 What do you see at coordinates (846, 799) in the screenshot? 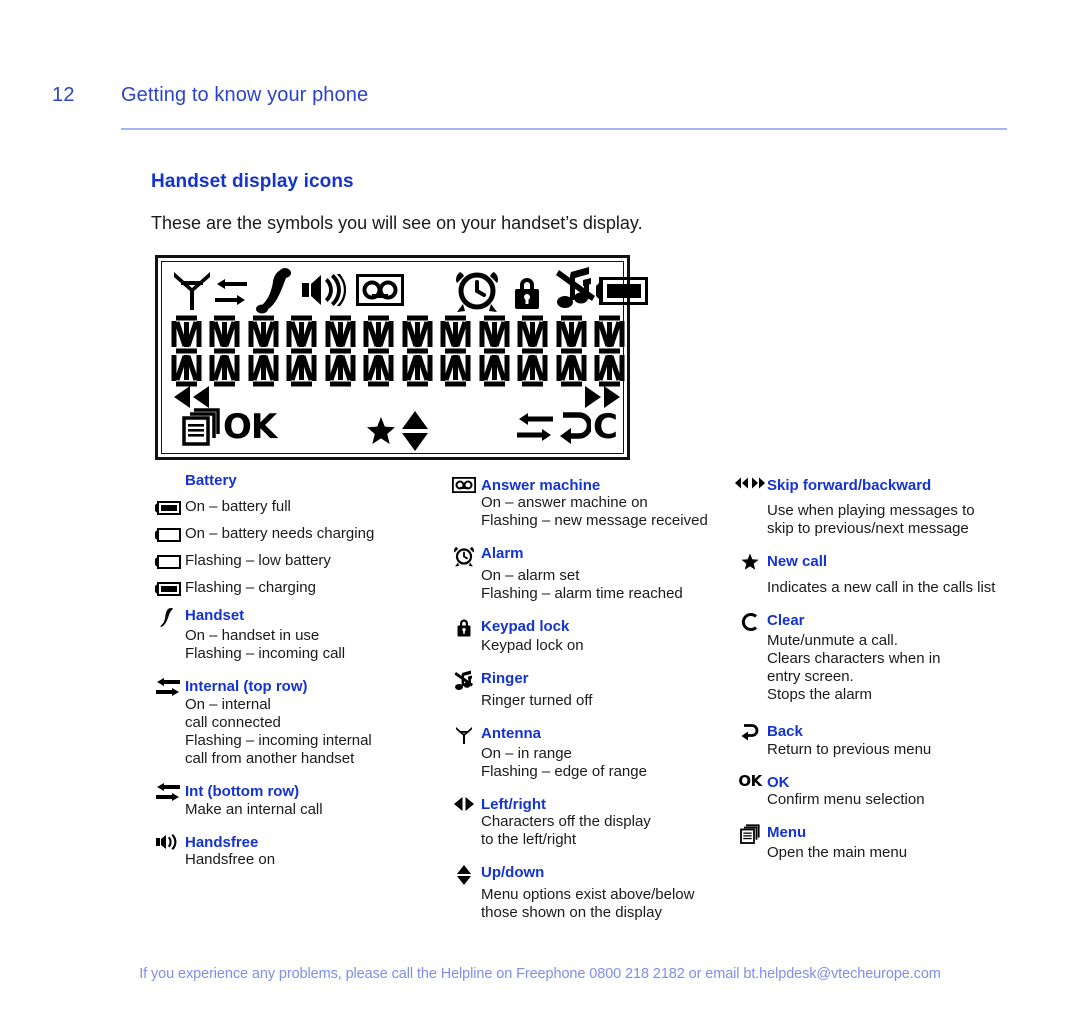
I see `legend-line: Confirm menu selection` at bounding box center [846, 799].